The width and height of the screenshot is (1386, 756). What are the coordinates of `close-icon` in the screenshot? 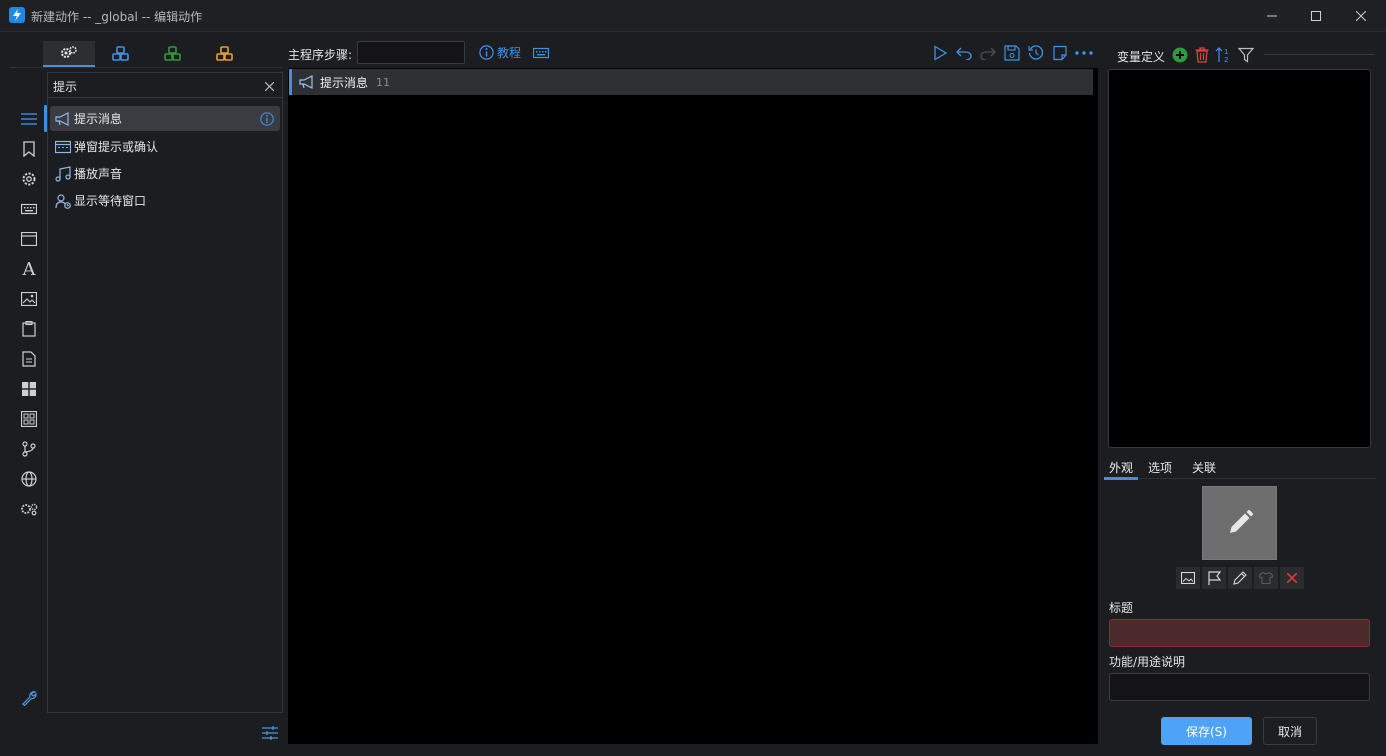 It's located at (1361, 15).